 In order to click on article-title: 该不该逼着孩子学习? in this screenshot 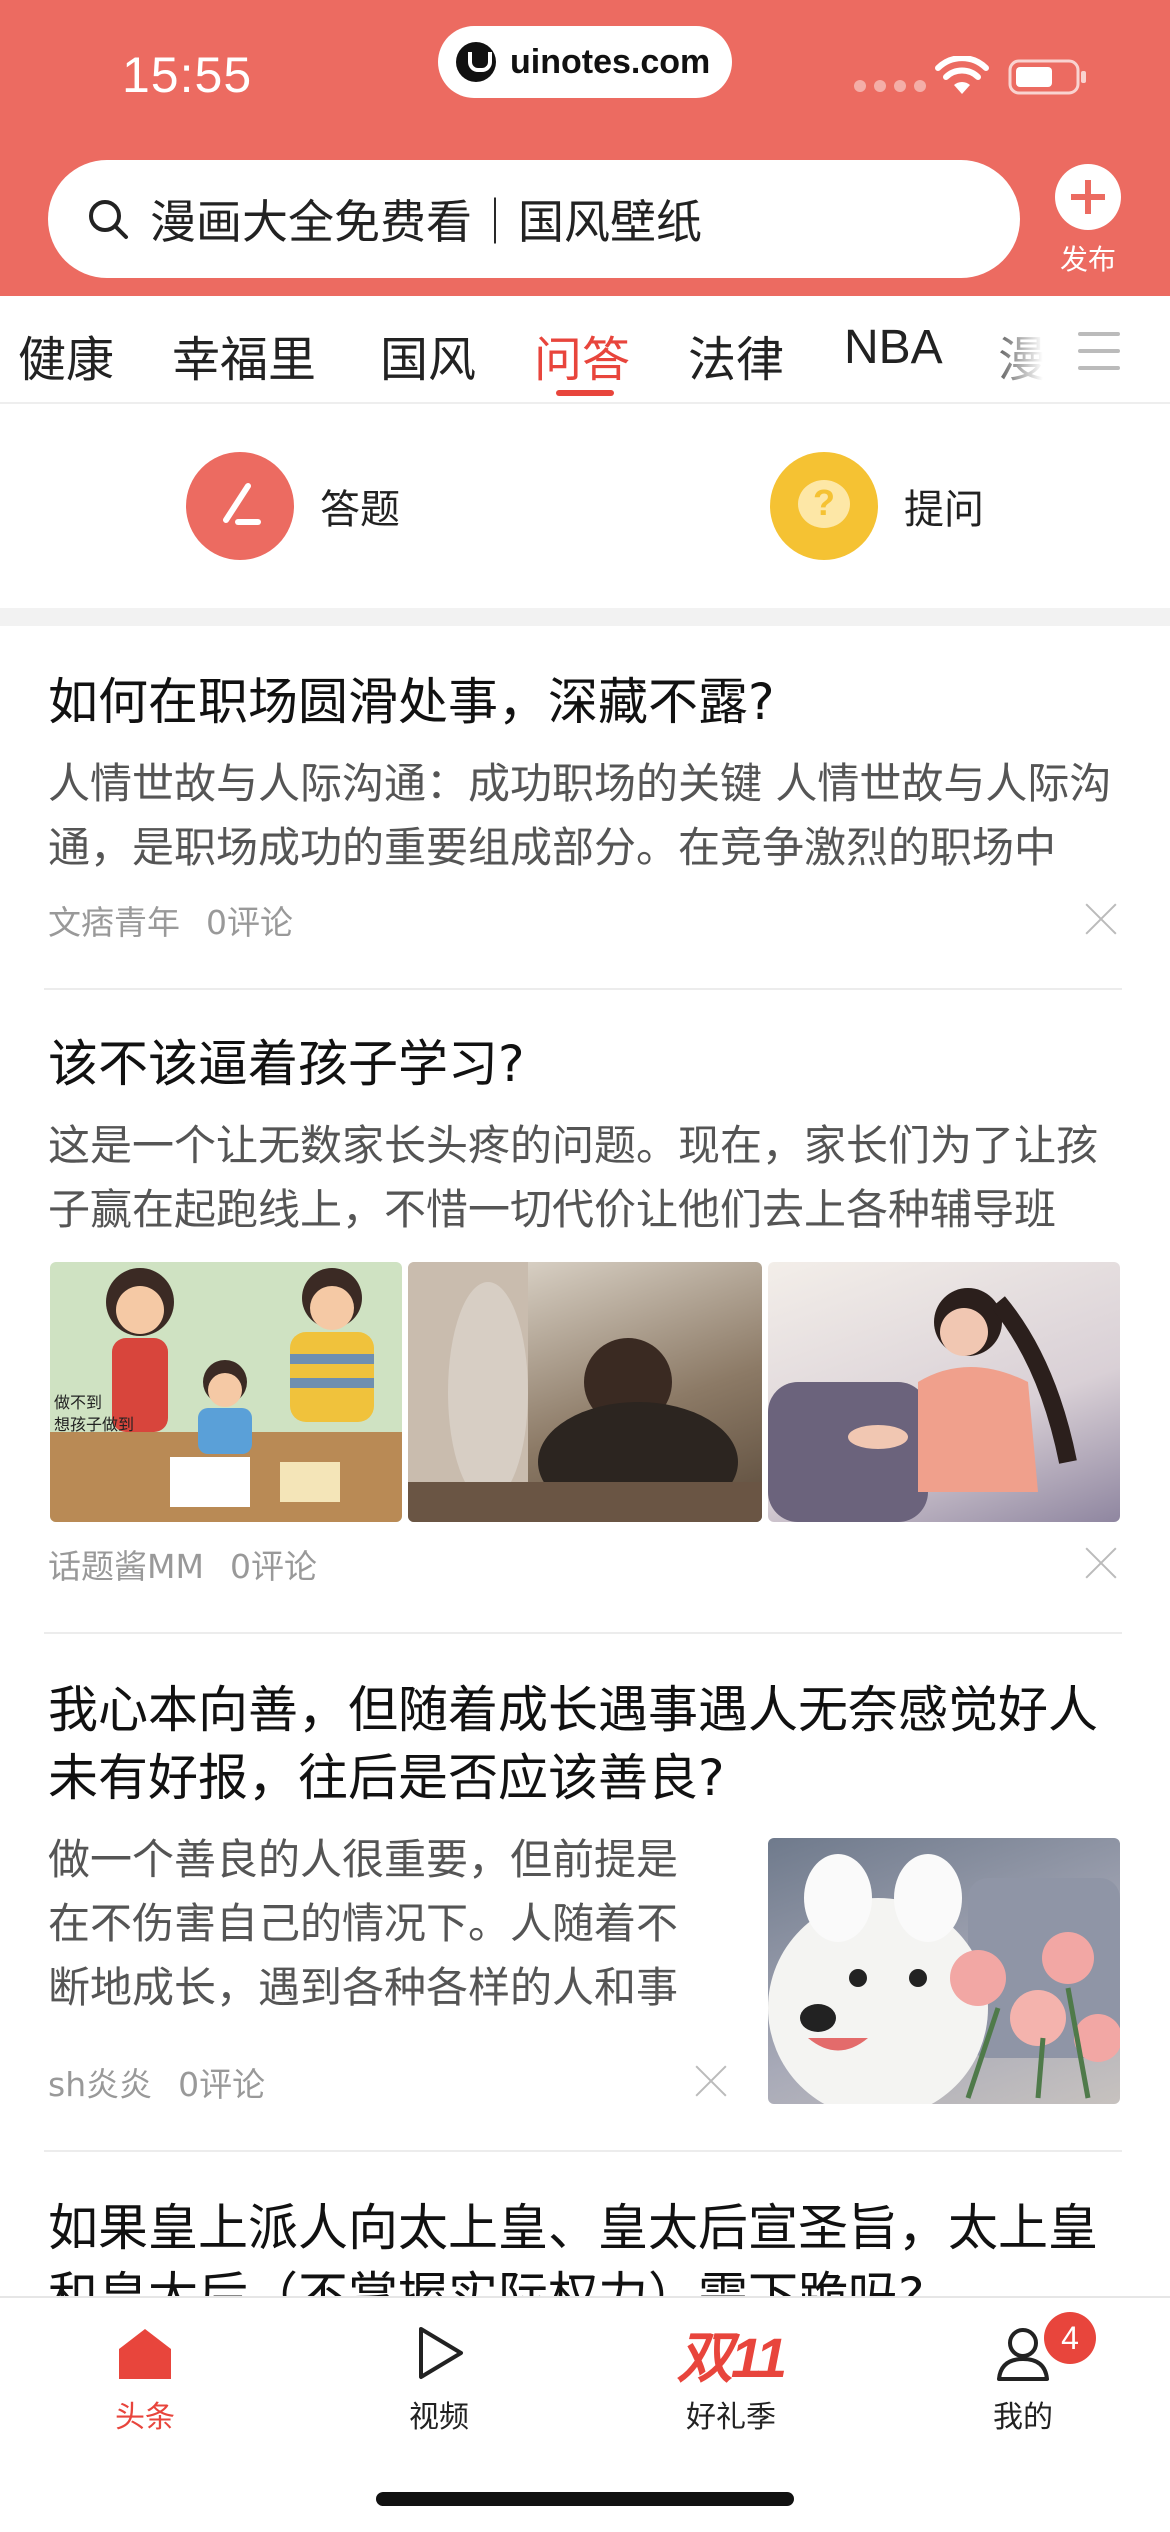, I will do `click(585, 1064)`.